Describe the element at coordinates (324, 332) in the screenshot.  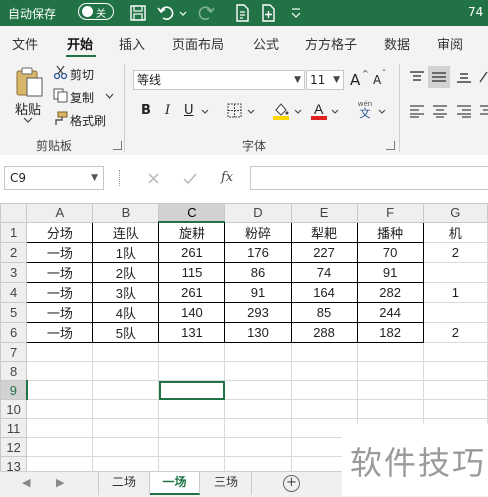
I see `cell: 288` at that location.